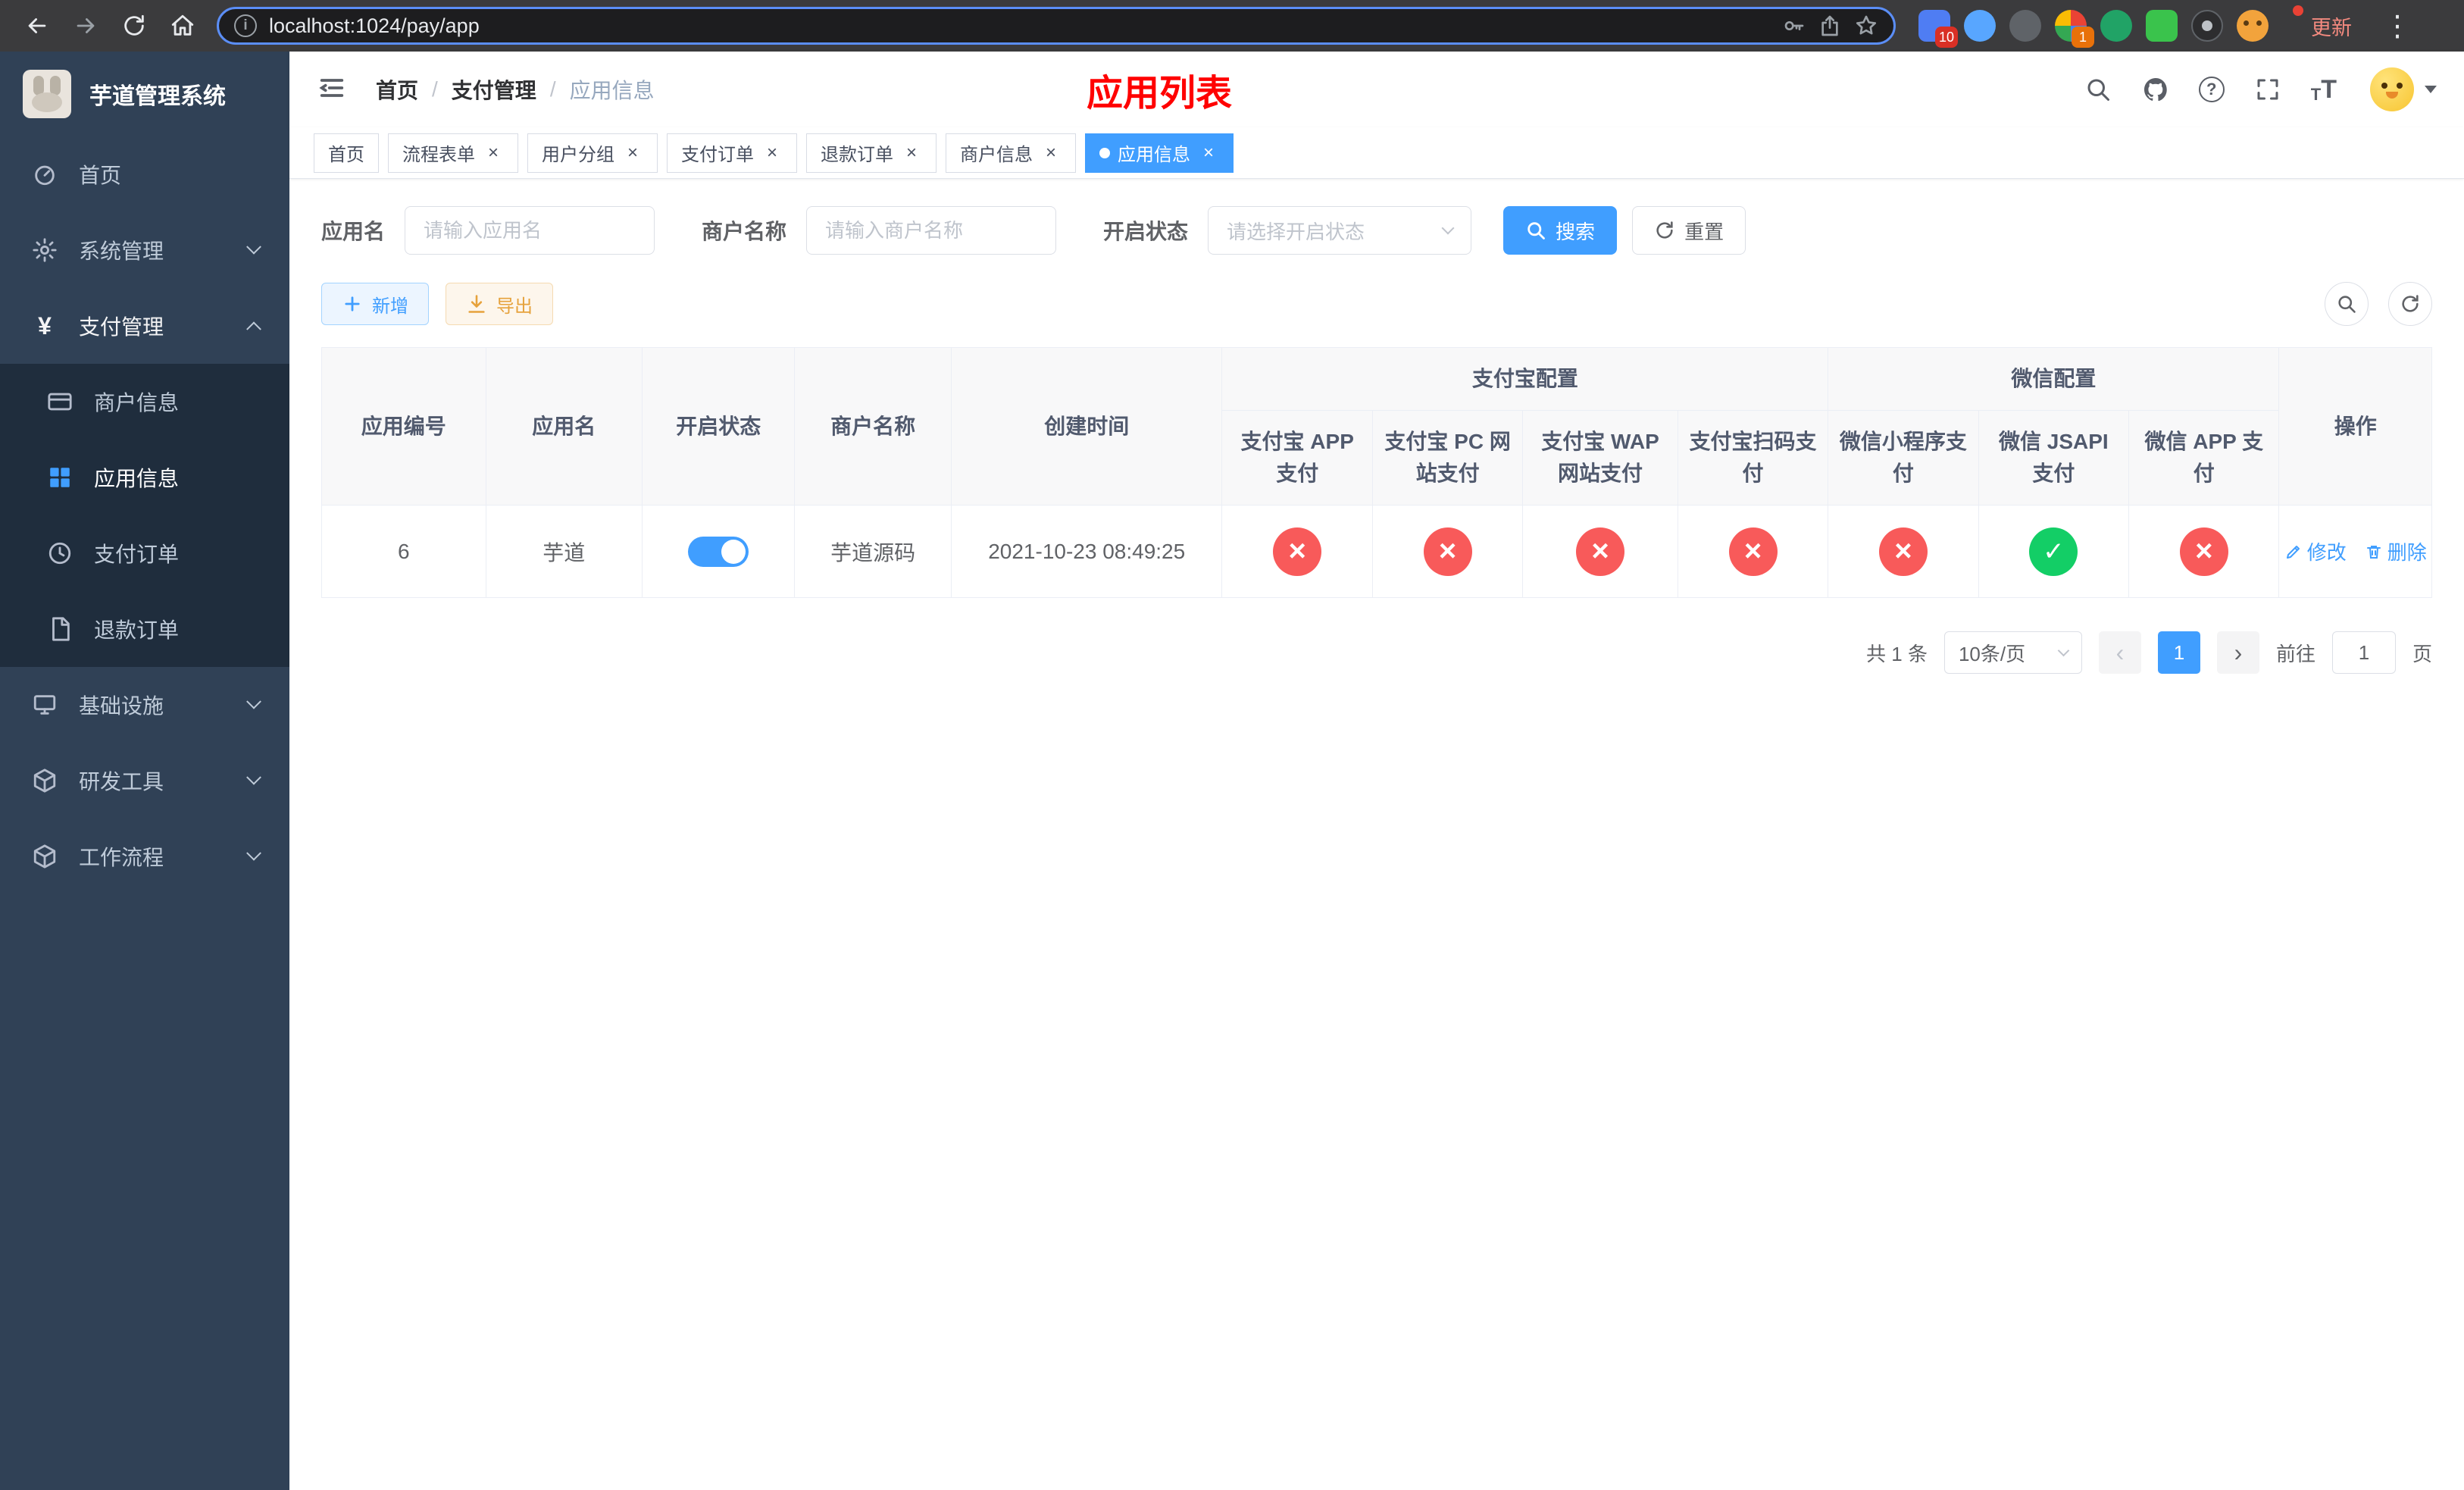  What do you see at coordinates (134, 26) in the screenshot?
I see `browser-reload-button` at bounding box center [134, 26].